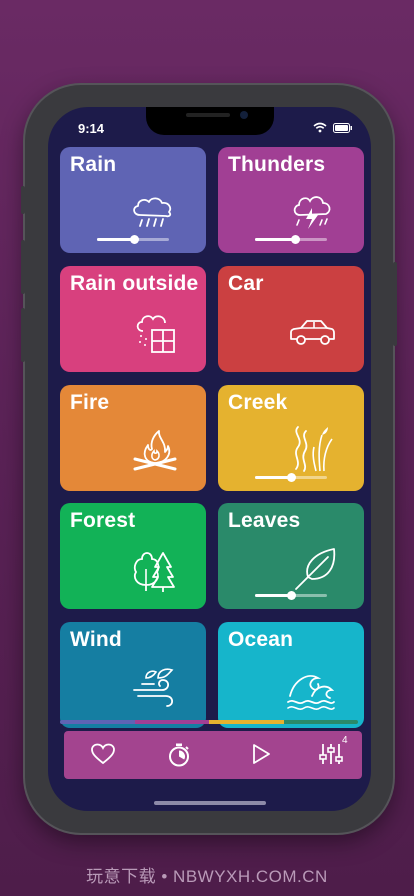 The height and width of the screenshot is (896, 414). I want to click on timer-icon, so click(179, 757).